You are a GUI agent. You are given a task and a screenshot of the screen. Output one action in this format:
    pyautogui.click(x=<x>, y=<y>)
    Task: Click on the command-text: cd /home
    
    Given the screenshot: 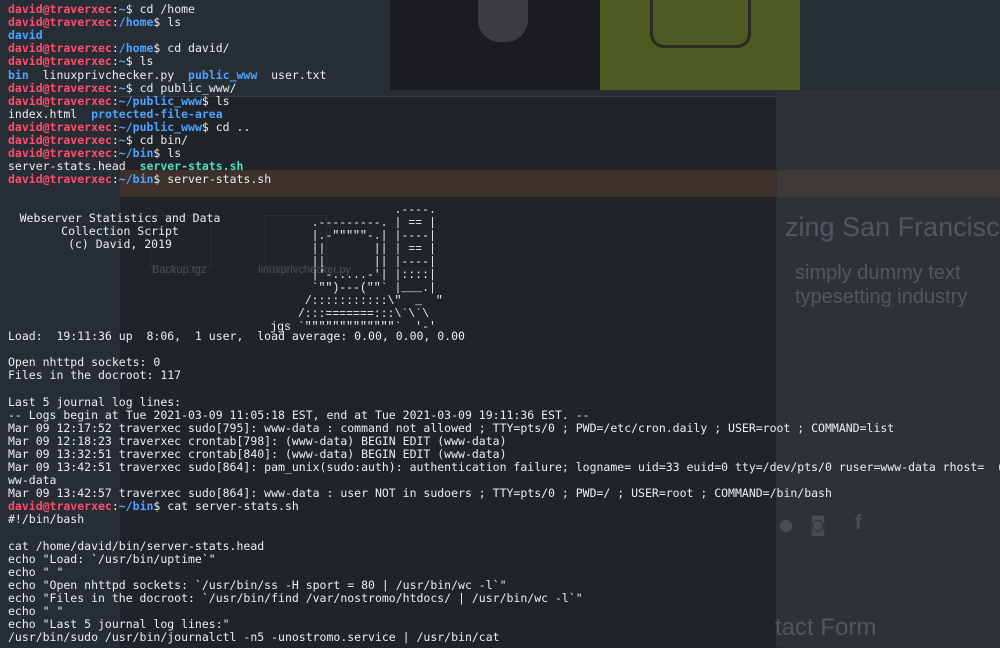 What is the action you would take?
    pyautogui.click(x=167, y=9)
    